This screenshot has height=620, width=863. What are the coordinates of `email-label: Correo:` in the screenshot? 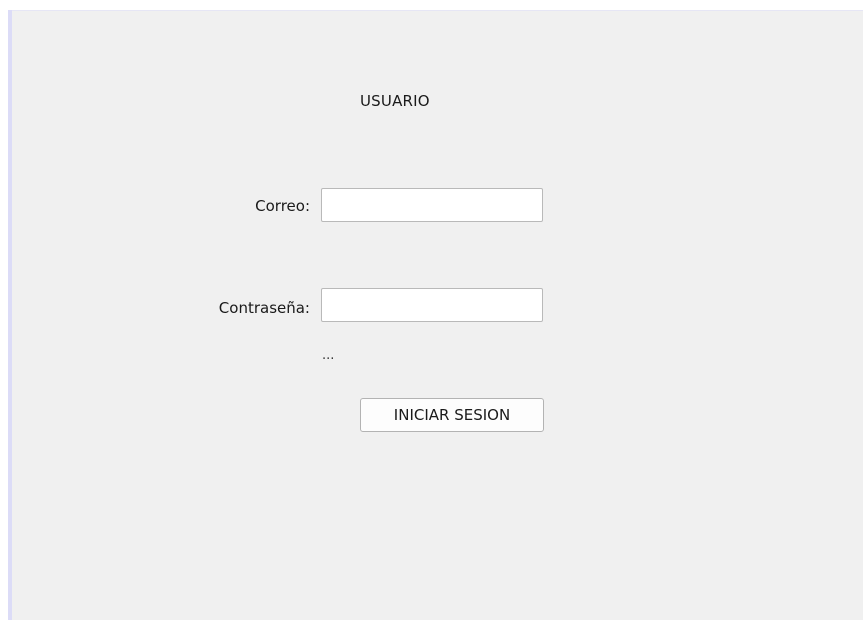 It's located at (282, 206).